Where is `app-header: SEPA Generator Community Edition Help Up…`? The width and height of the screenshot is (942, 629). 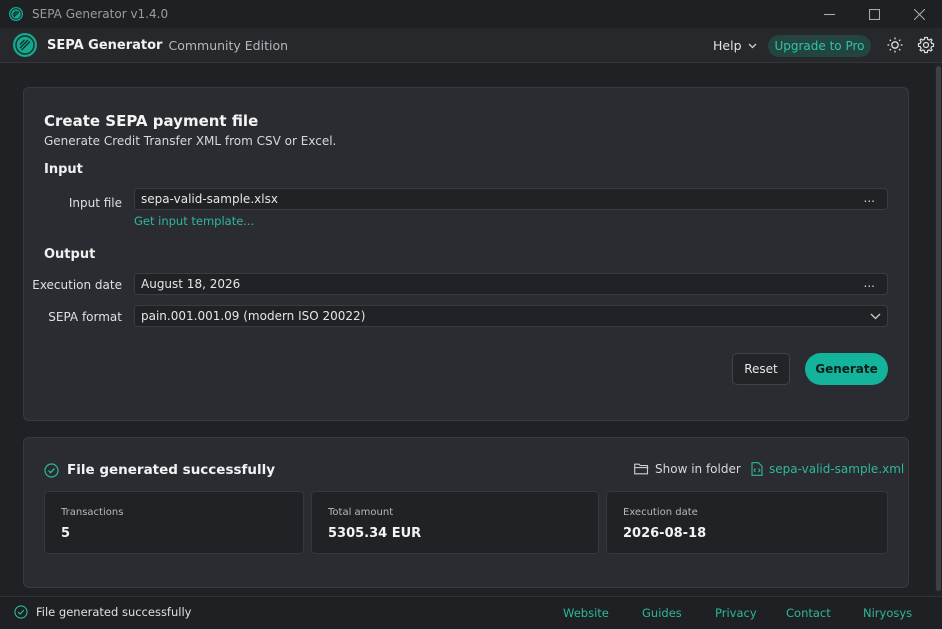
app-header: SEPA Generator Community Edition Help Up… is located at coordinates (471, 45).